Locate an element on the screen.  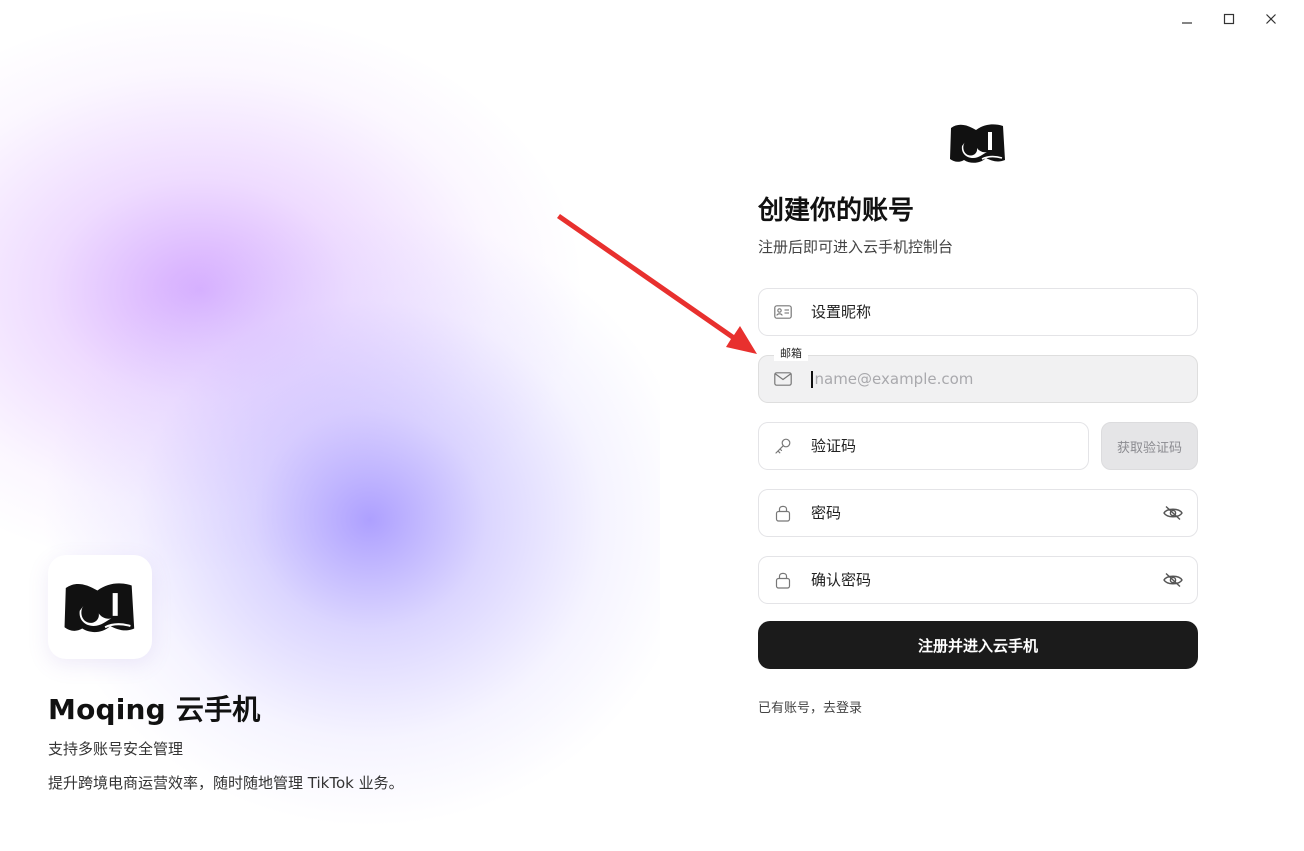
email-input is located at coordinates (1004, 379).